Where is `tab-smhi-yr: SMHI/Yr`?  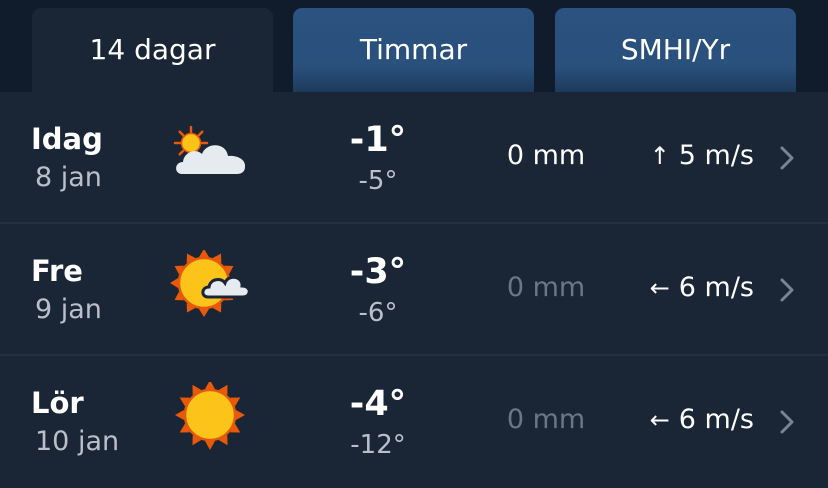
tab-smhi-yr: SMHI/Yr is located at coordinates (675, 50).